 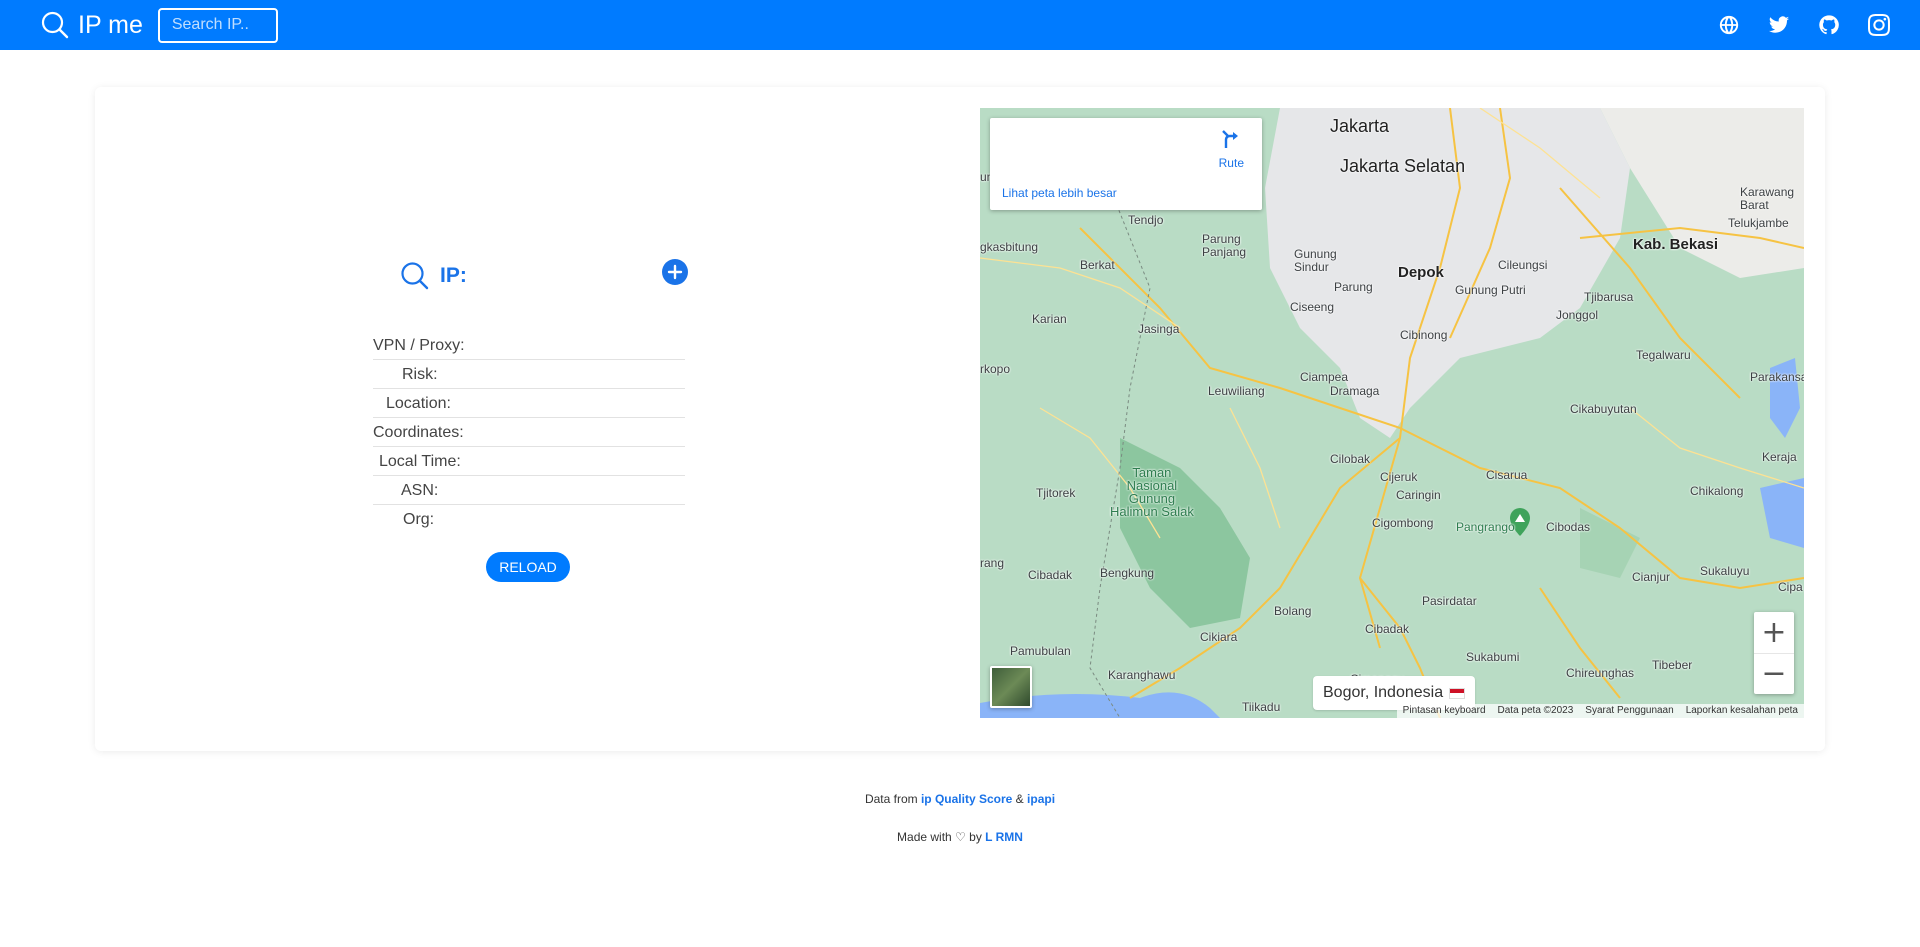 What do you see at coordinates (453, 275) in the screenshot?
I see `ip-title: IP:` at bounding box center [453, 275].